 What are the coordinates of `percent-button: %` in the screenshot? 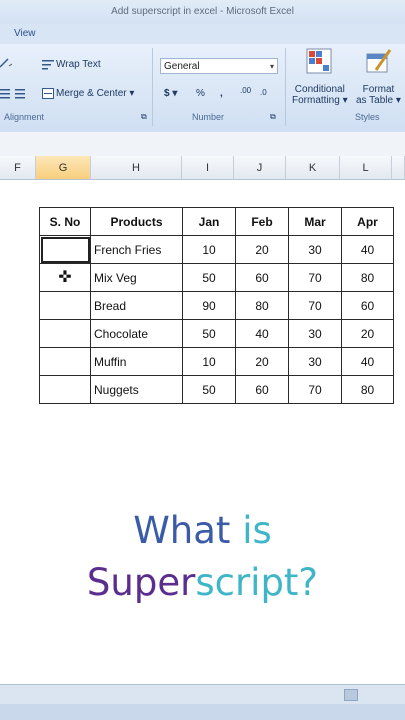 It's located at (200, 93).